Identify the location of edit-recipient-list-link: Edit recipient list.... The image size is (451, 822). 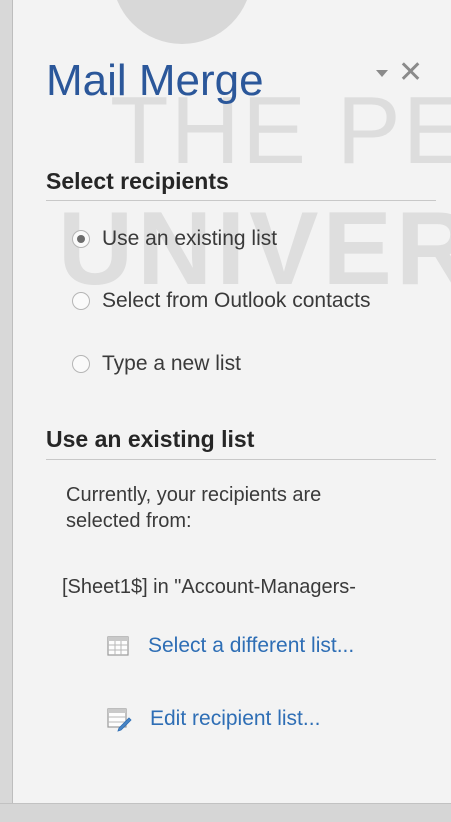
(213, 719).